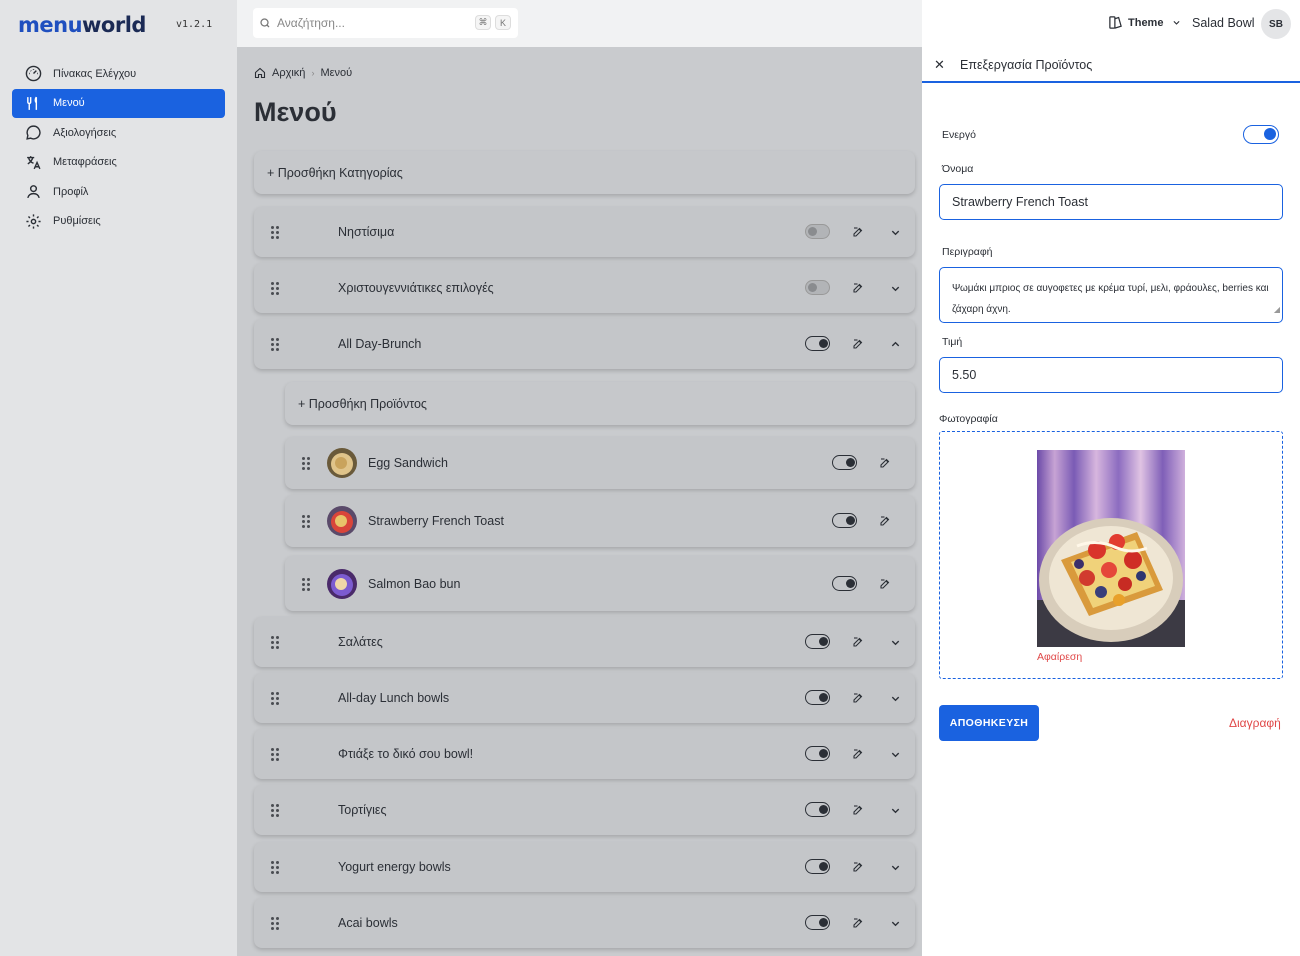 The width and height of the screenshot is (1300, 956). What do you see at coordinates (118, 74) in the screenshot?
I see `sidebar-item-dashboard: Πίνακας Ελέγχου` at bounding box center [118, 74].